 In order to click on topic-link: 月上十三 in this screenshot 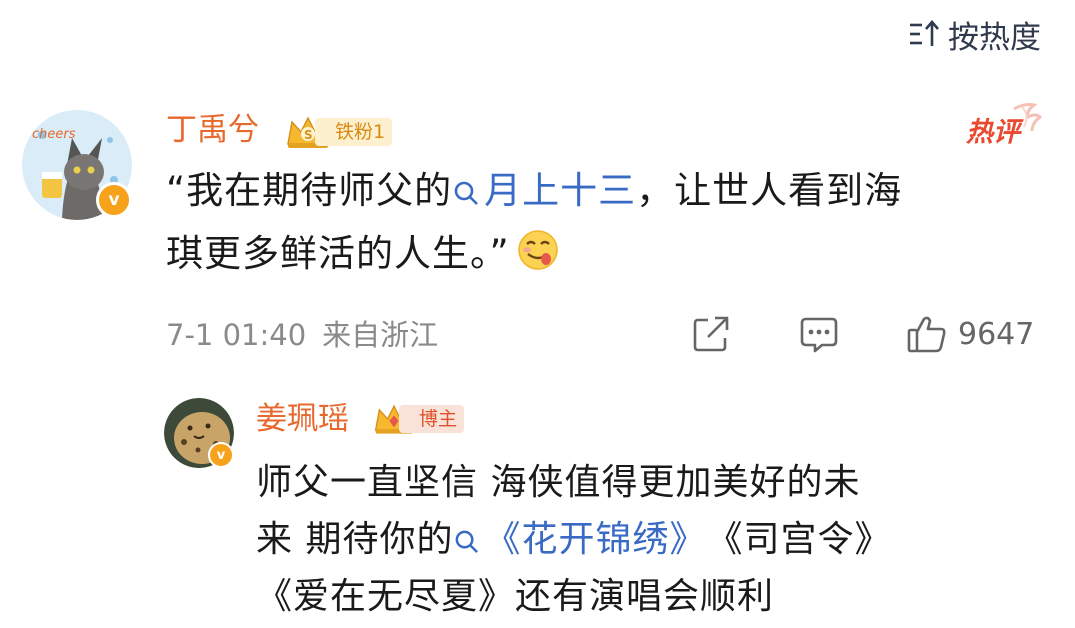, I will do `click(544, 190)`.